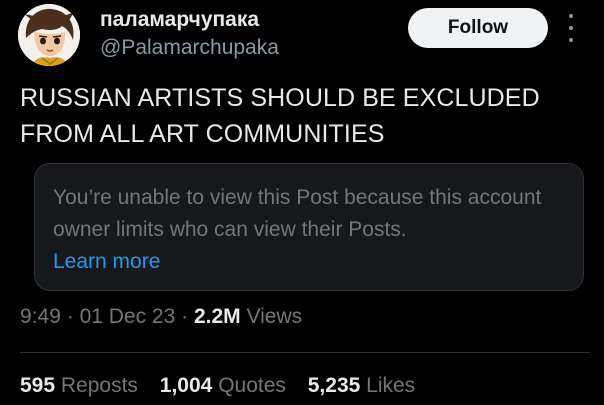 The width and height of the screenshot is (604, 405). Describe the element at coordinates (305, 352) in the screenshot. I see `divider` at that location.